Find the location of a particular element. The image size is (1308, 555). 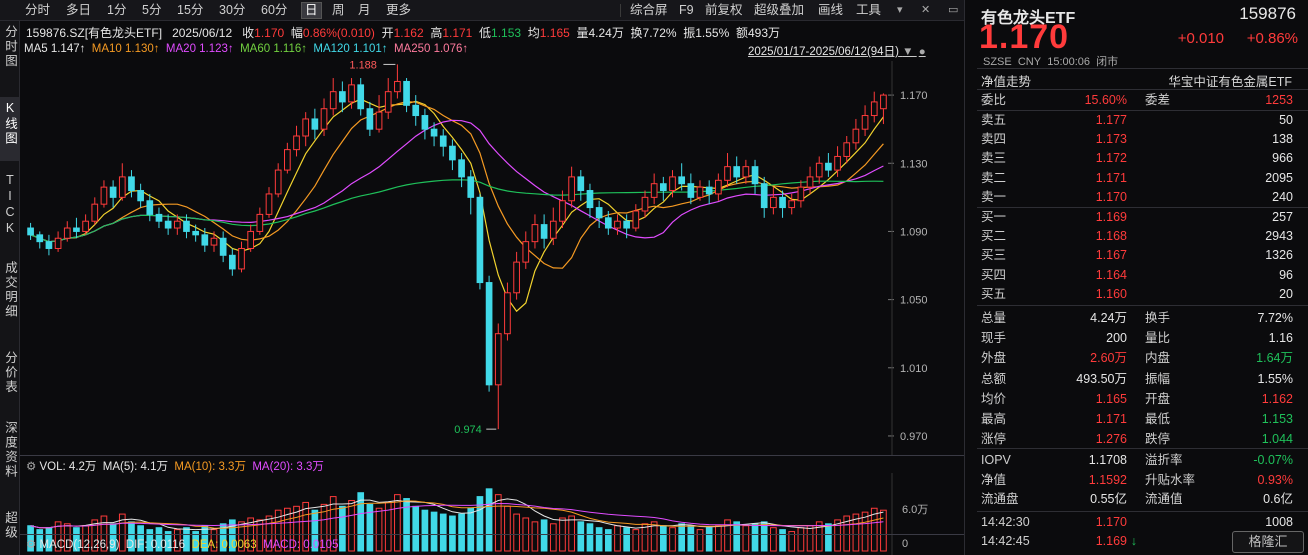

tool-tools: 工具 is located at coordinates (868, 10).